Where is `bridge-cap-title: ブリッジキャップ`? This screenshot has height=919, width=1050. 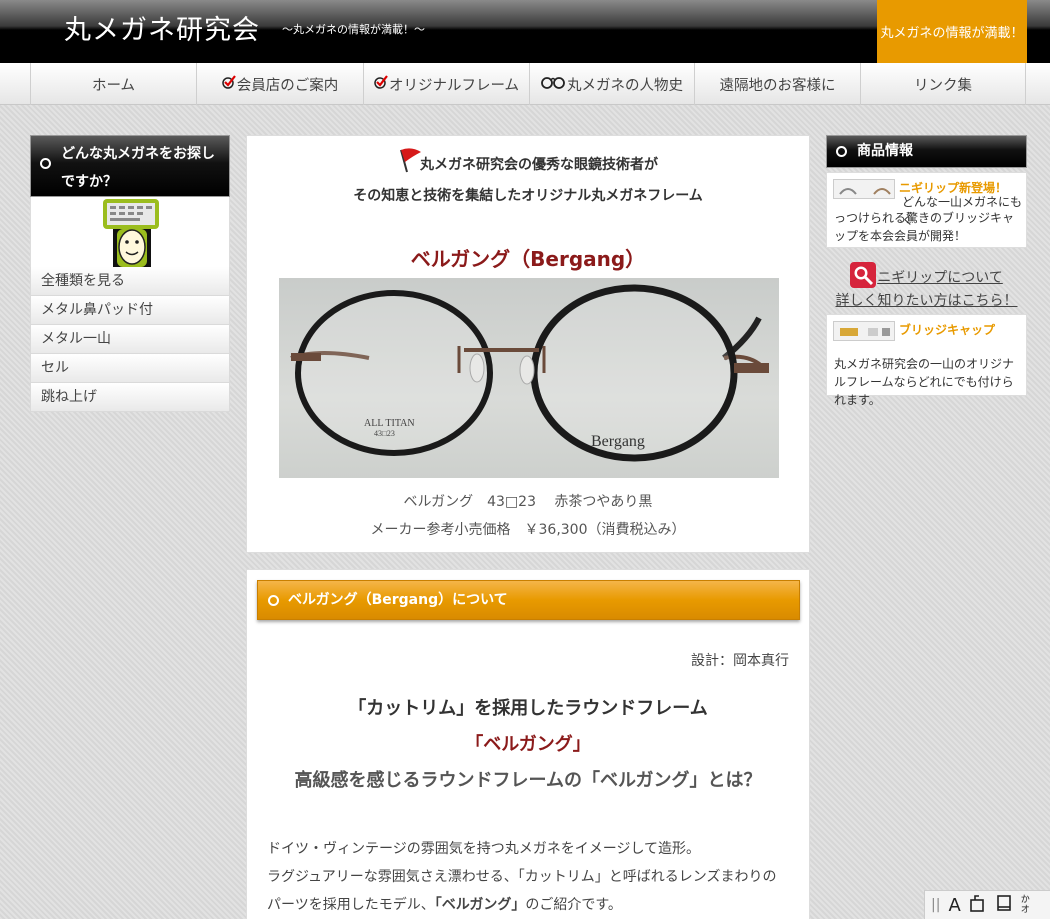
bridge-cap-title: ブリッジキャップ is located at coordinates (947, 329).